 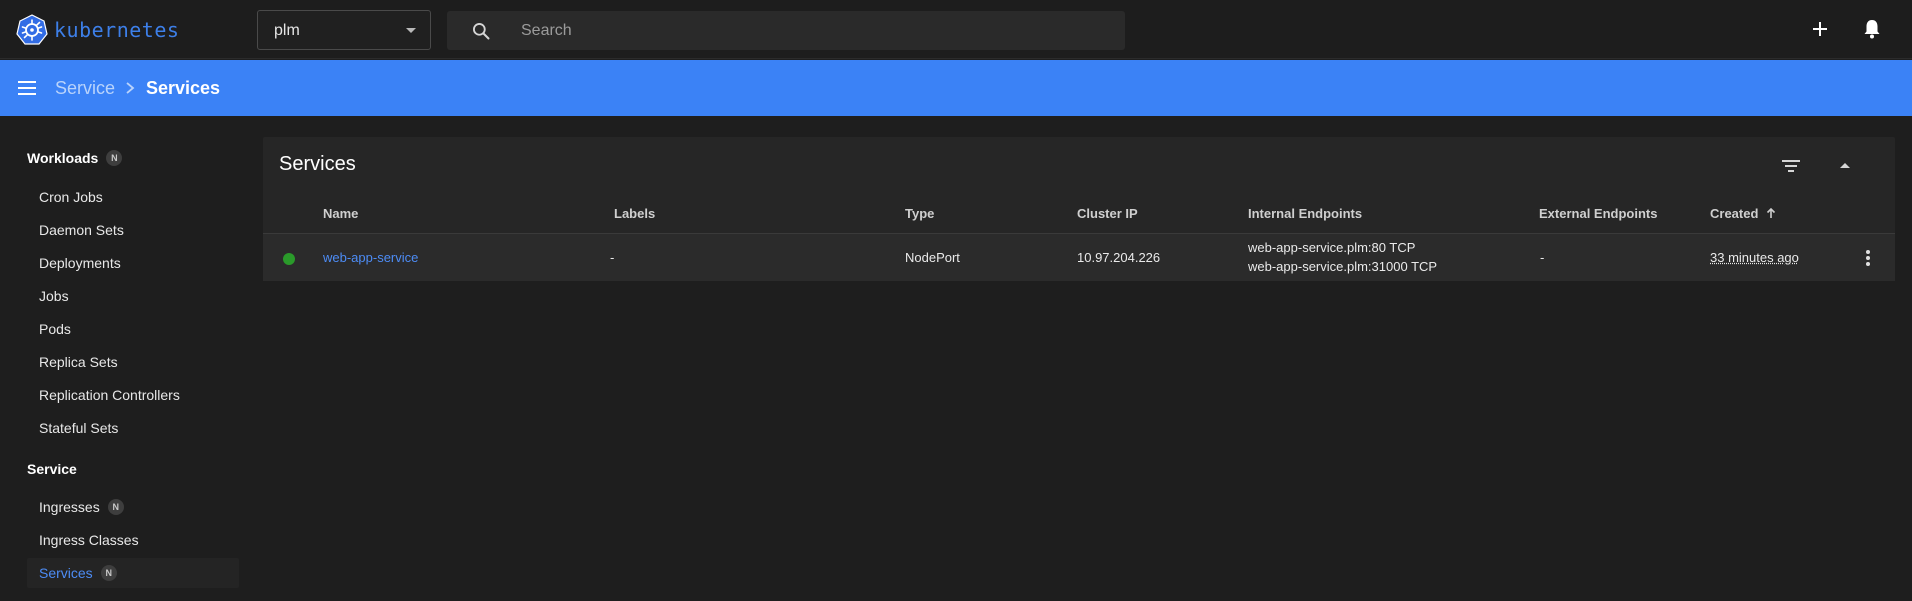 I want to click on nav-group-label: Service, so click(x=52, y=469).